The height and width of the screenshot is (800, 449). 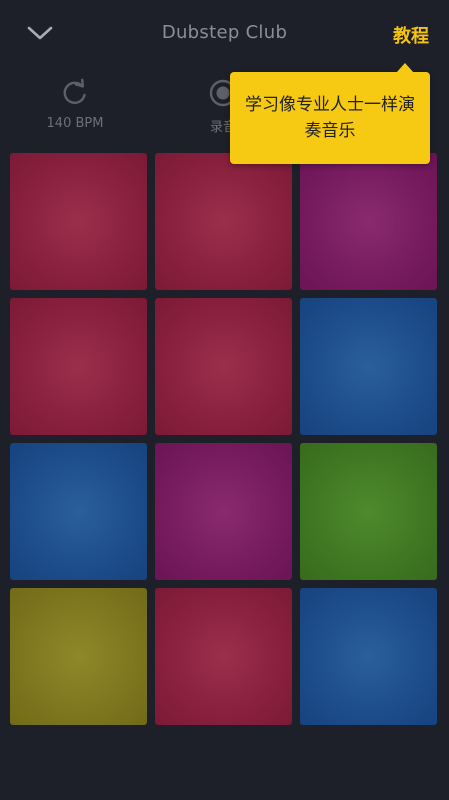 I want to click on page-title: Dubstep Club, so click(x=224, y=32).